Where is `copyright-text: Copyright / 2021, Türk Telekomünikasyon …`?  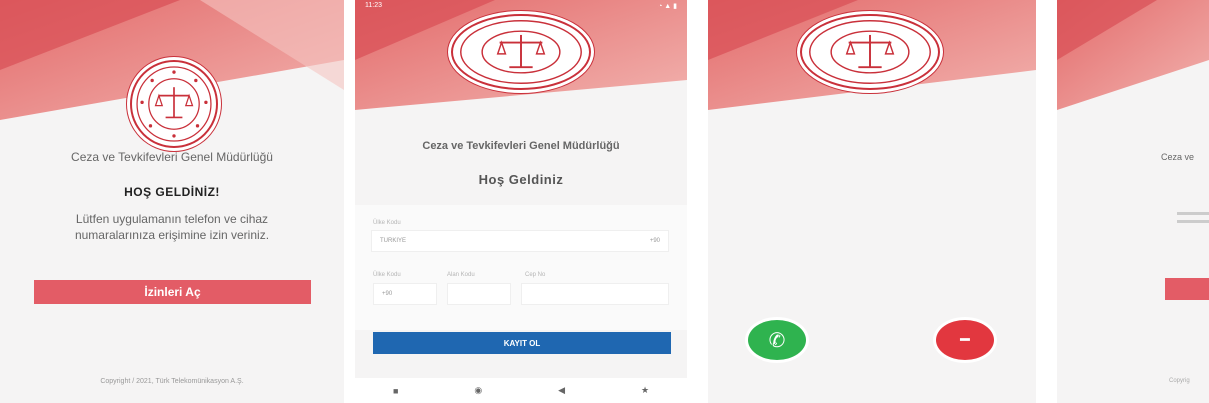 copyright-text: Copyright / 2021, Türk Telekomünikasyon … is located at coordinates (172, 381).